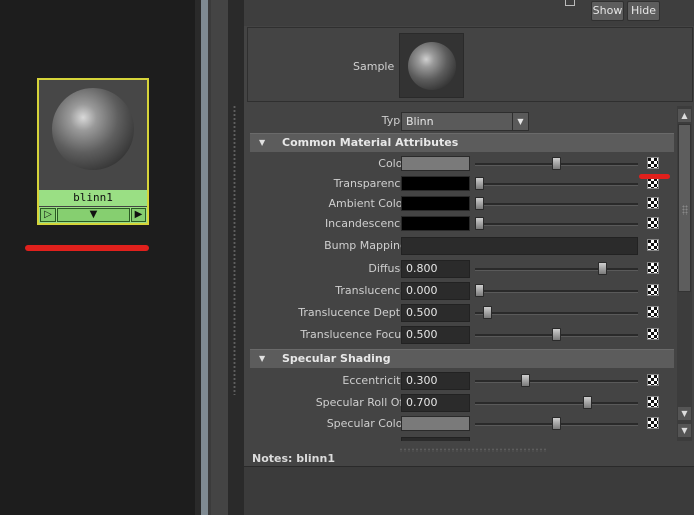 The width and height of the screenshot is (694, 515). I want to click on translucence-focus-slider, so click(556, 334).